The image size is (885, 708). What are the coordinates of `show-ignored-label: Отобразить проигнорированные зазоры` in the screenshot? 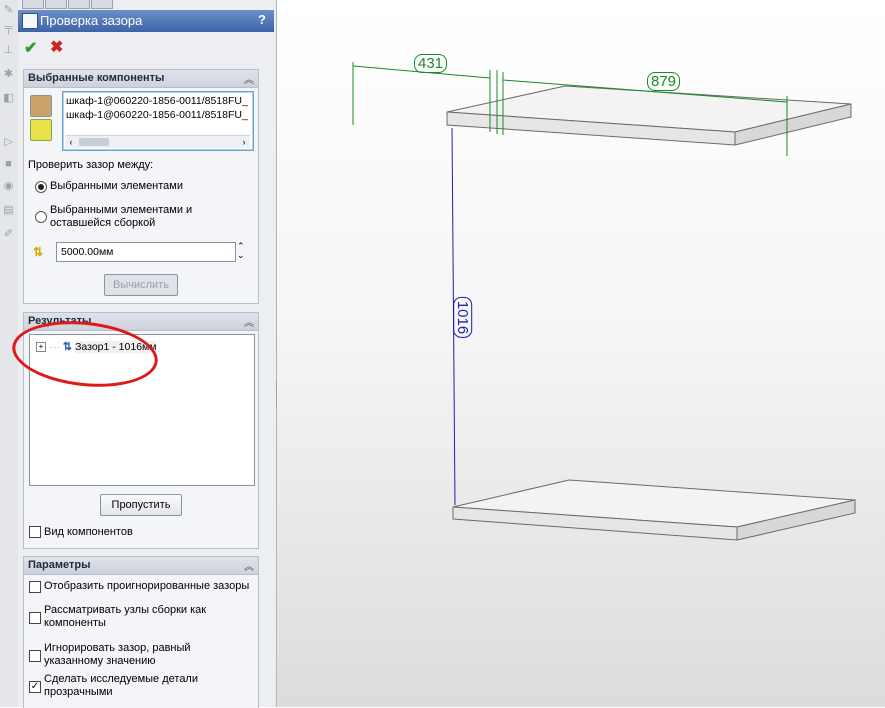 It's located at (147, 586).